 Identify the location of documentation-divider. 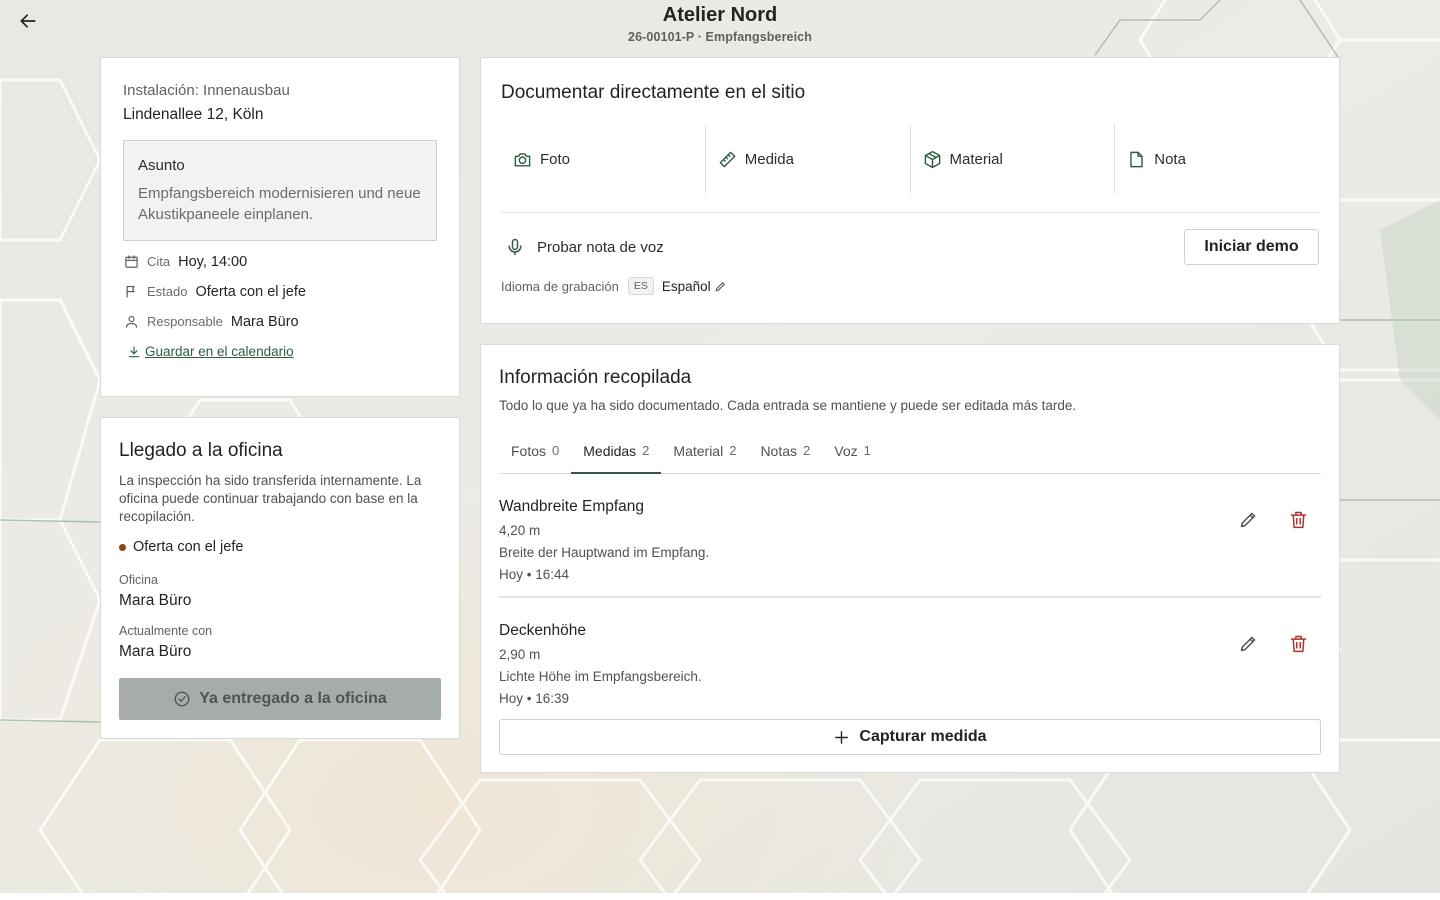
(910, 212).